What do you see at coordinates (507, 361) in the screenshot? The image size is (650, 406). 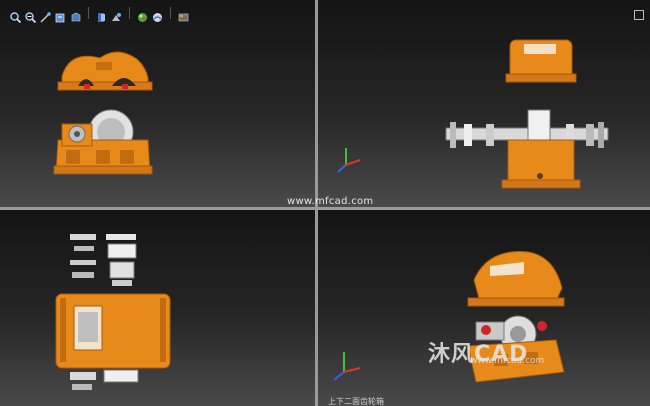 I see `site-logo-url: www.mfcad.com` at bounding box center [507, 361].